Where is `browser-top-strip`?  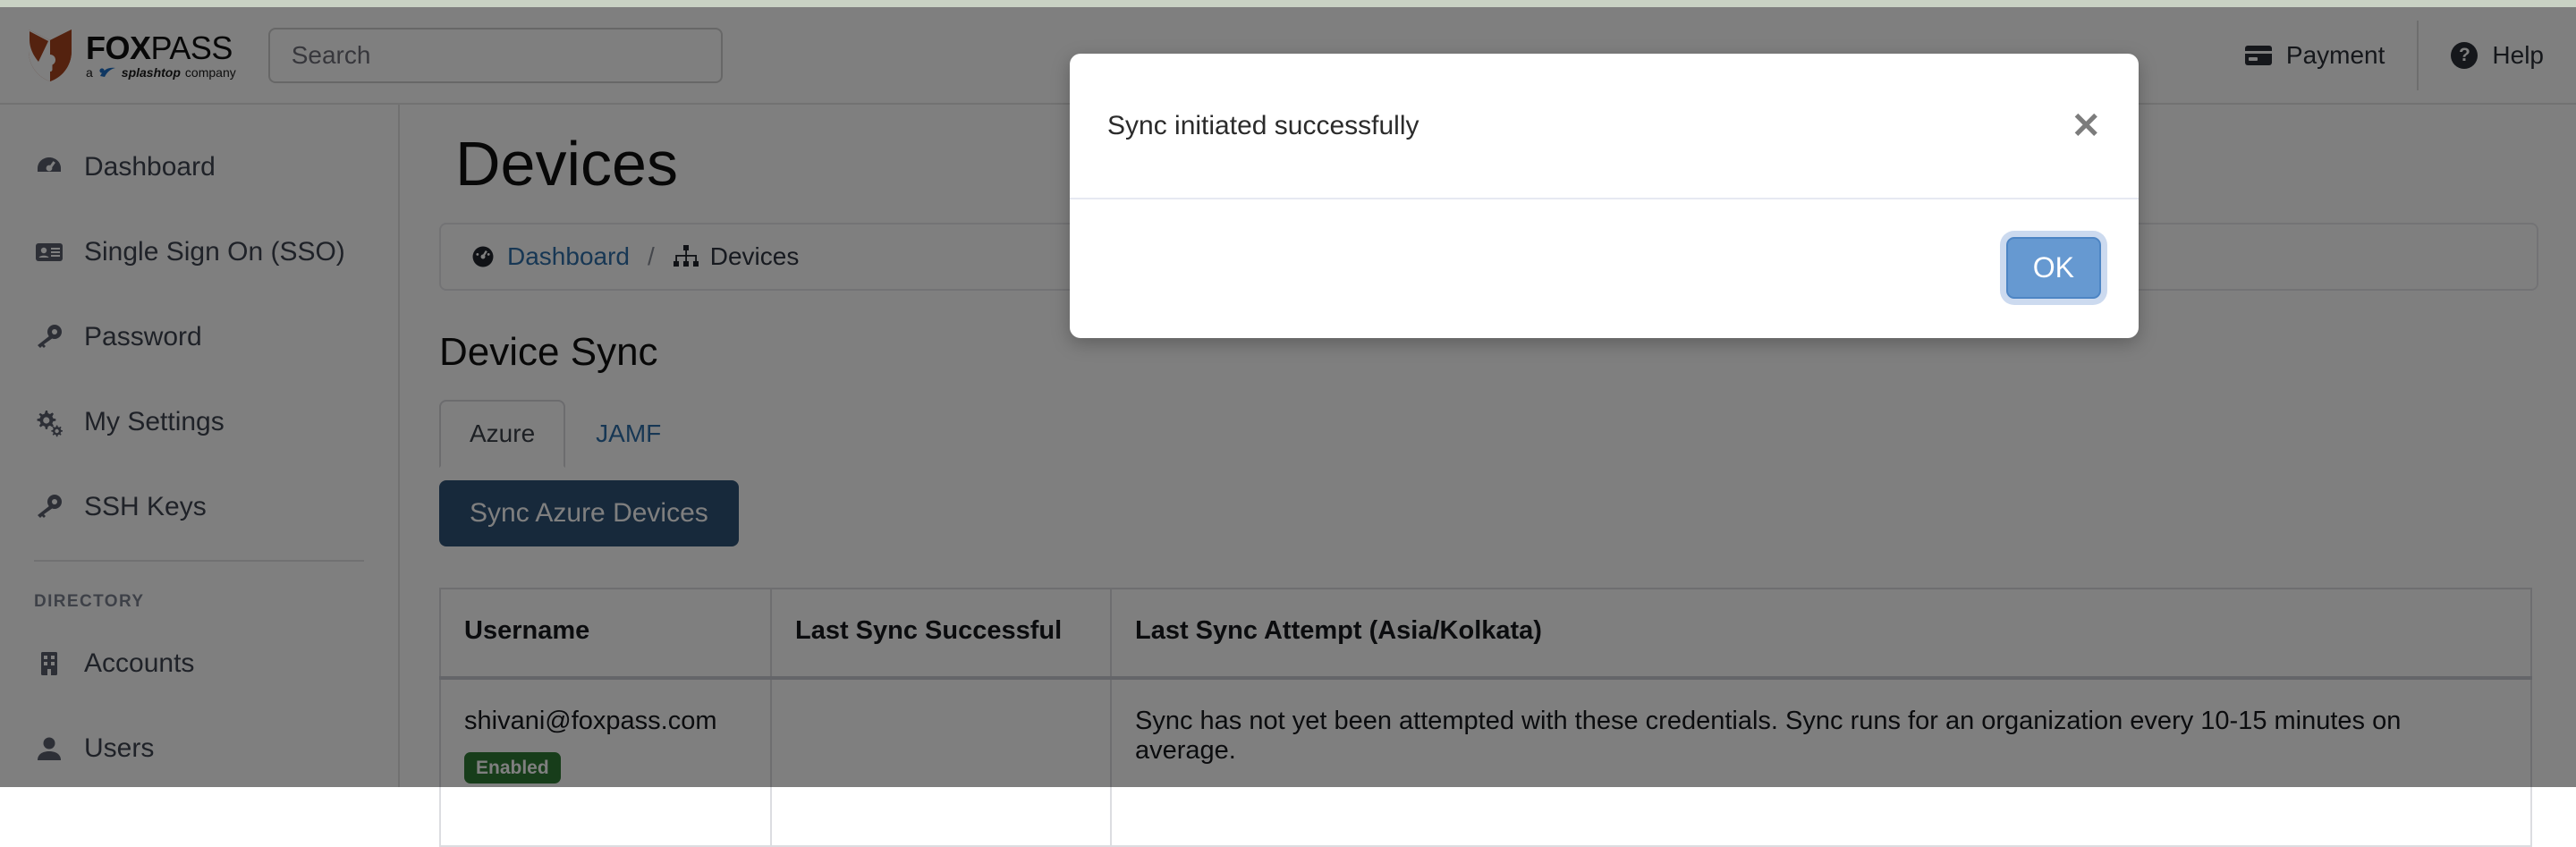 browser-top-strip is located at coordinates (1288, 3).